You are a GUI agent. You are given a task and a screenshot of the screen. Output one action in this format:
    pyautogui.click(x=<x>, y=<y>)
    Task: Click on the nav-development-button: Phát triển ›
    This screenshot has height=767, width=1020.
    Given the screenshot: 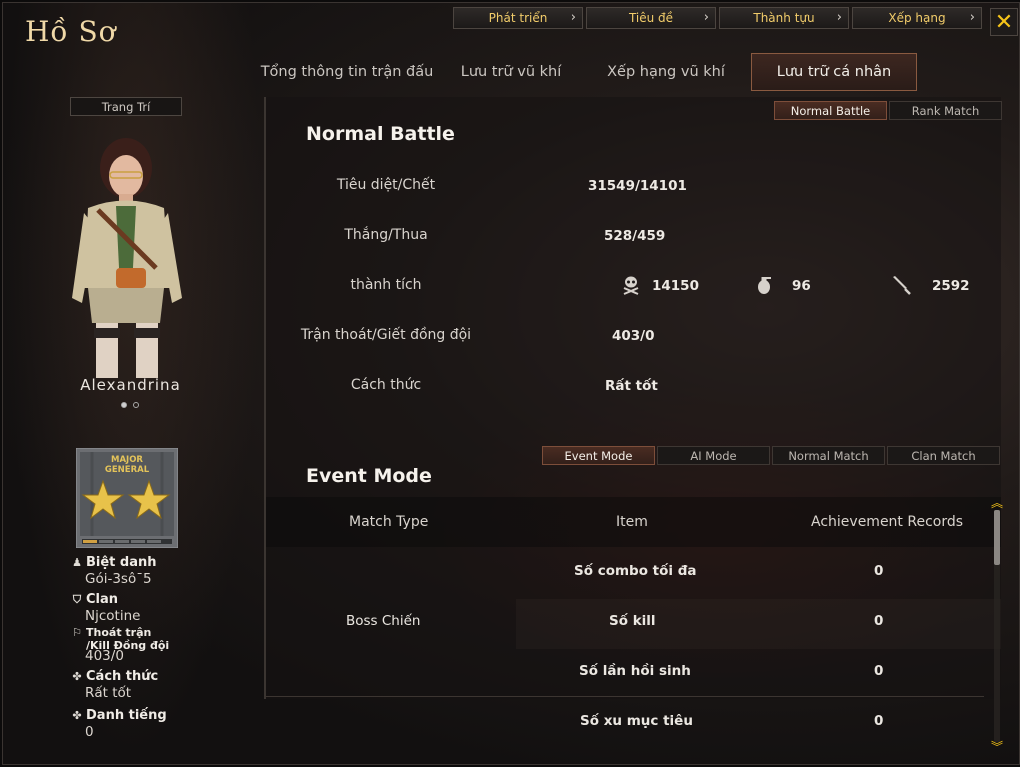 What is the action you would take?
    pyautogui.click(x=518, y=18)
    